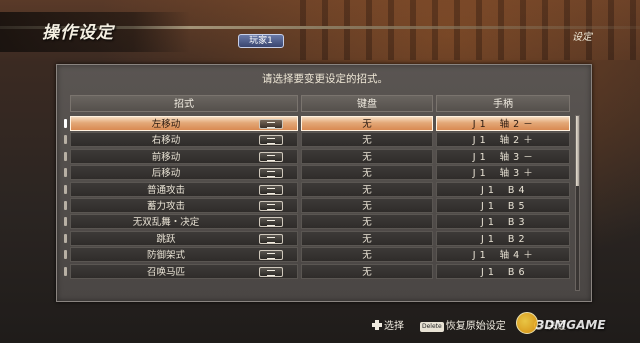 This screenshot has width=640, height=343. I want to click on action-label: 召唤马匹, so click(165, 272).